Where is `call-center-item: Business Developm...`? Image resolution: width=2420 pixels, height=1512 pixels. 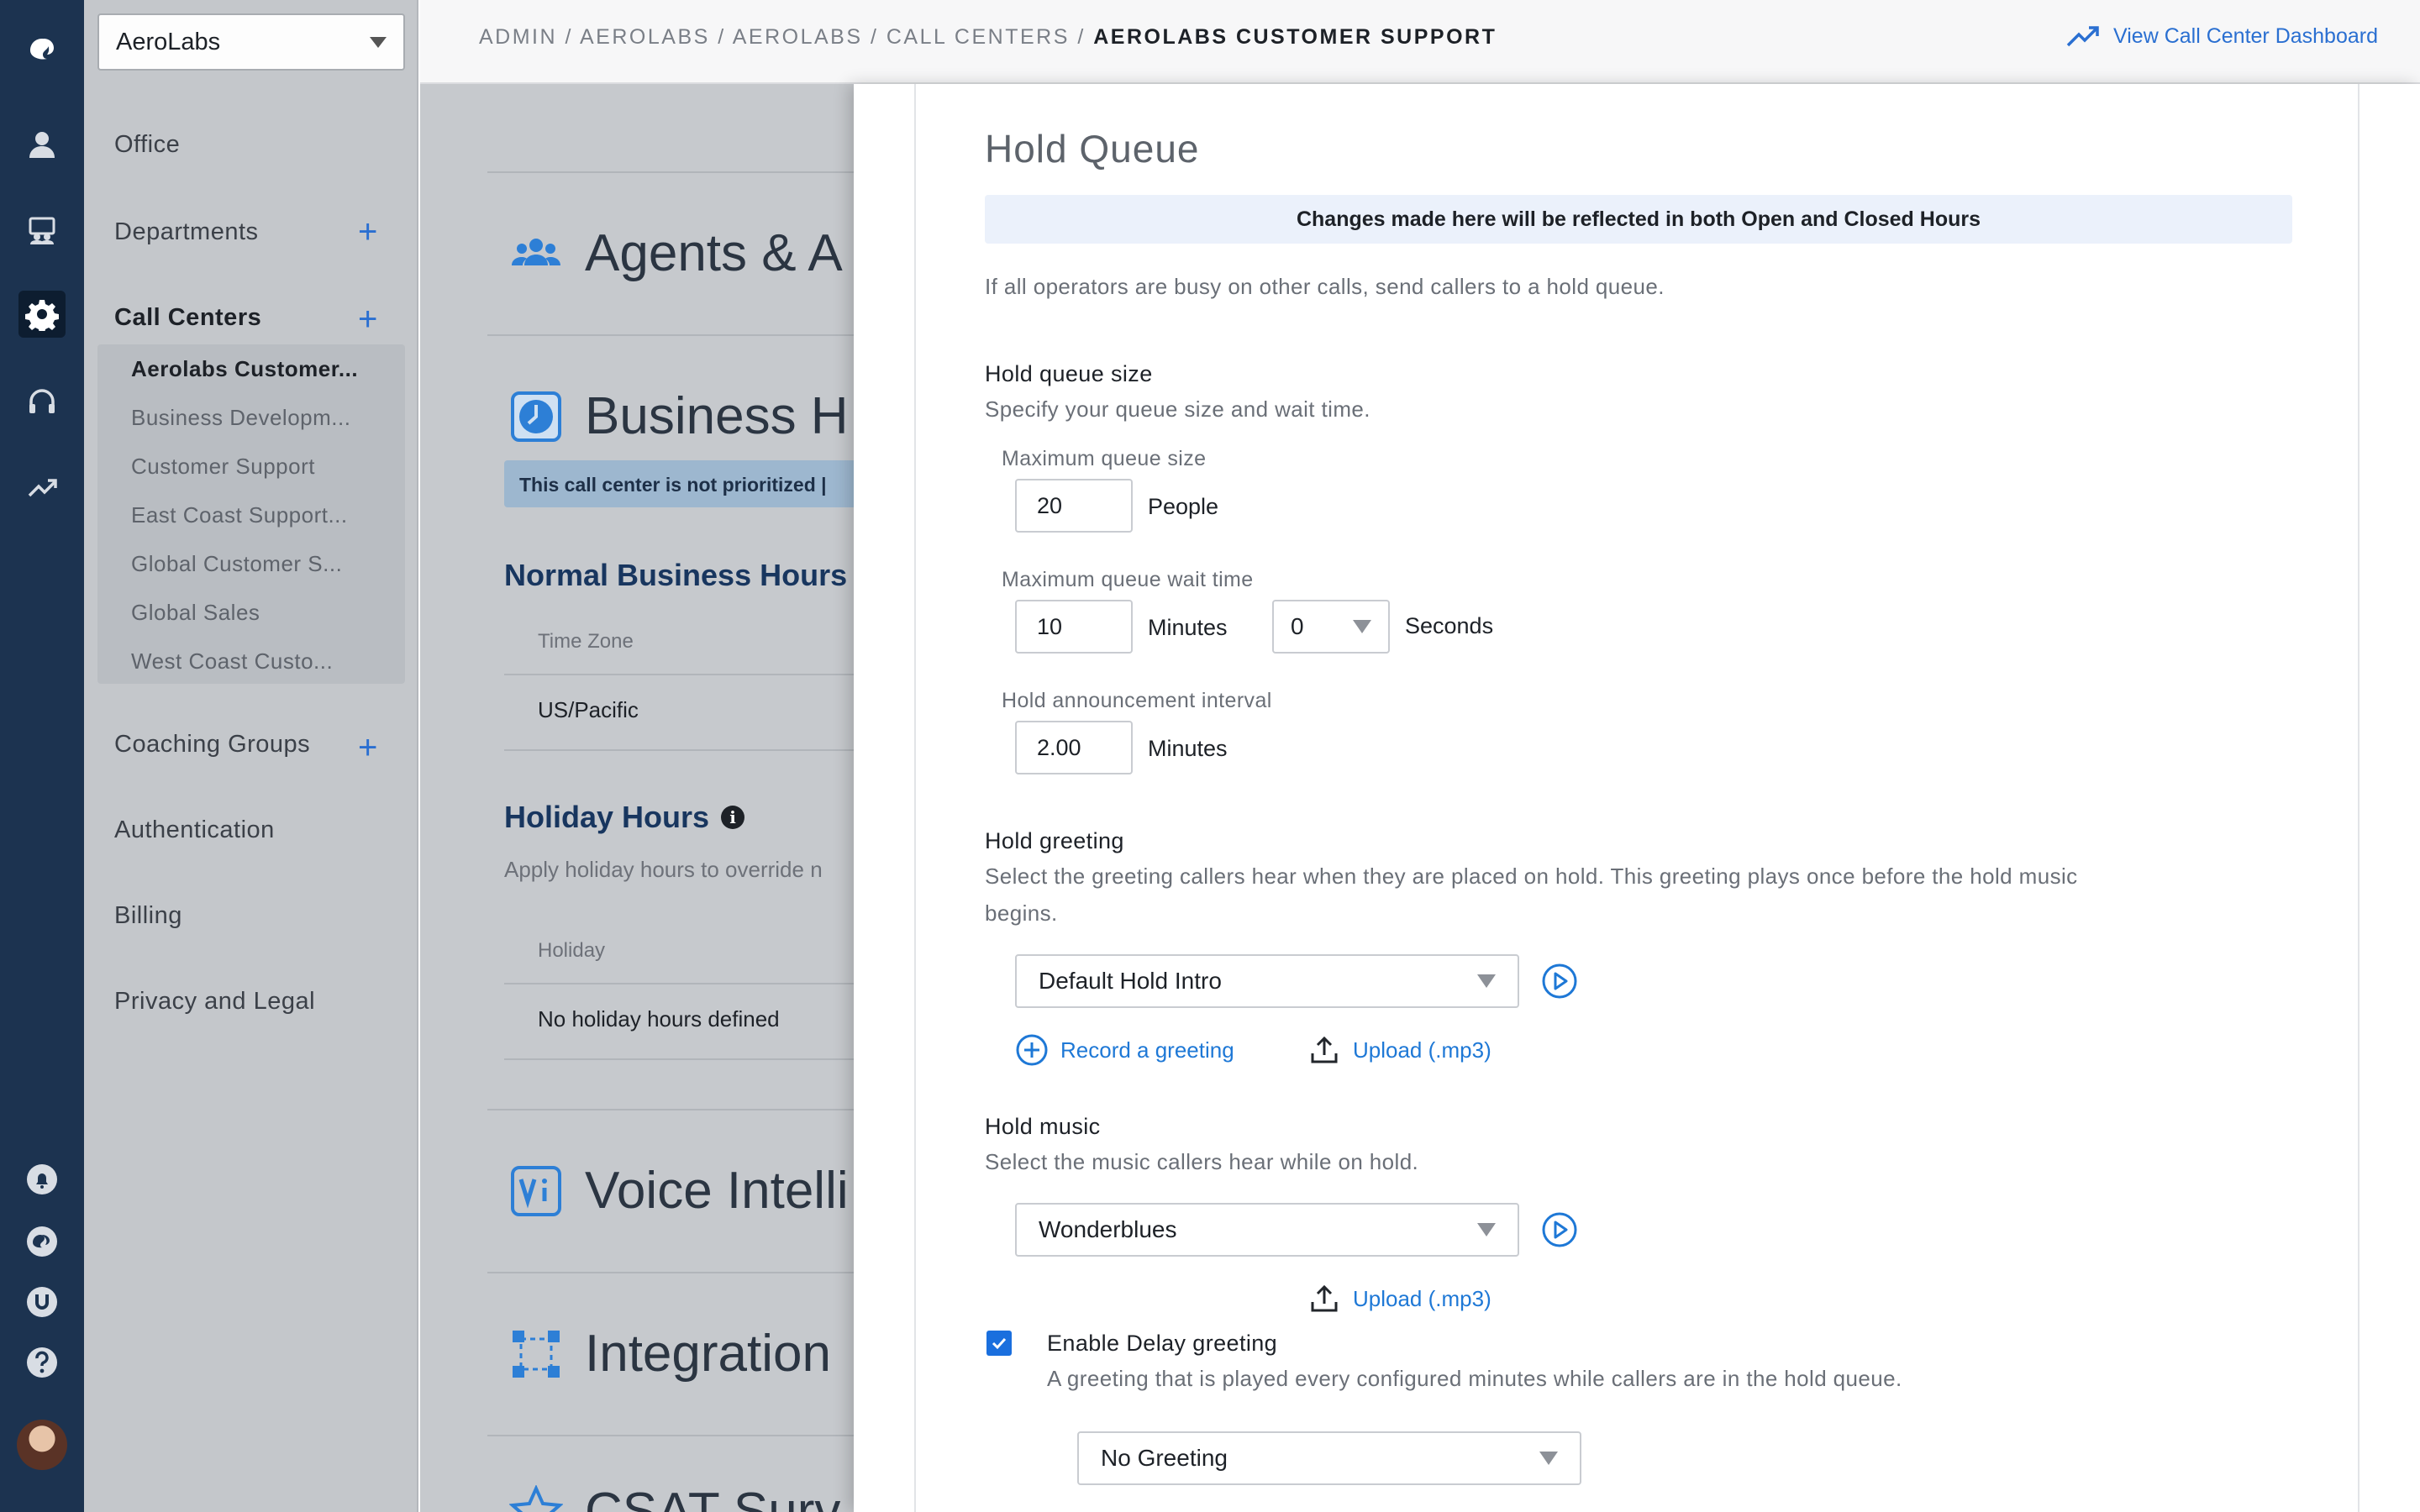 call-center-item: Business Developm... is located at coordinates (240, 418).